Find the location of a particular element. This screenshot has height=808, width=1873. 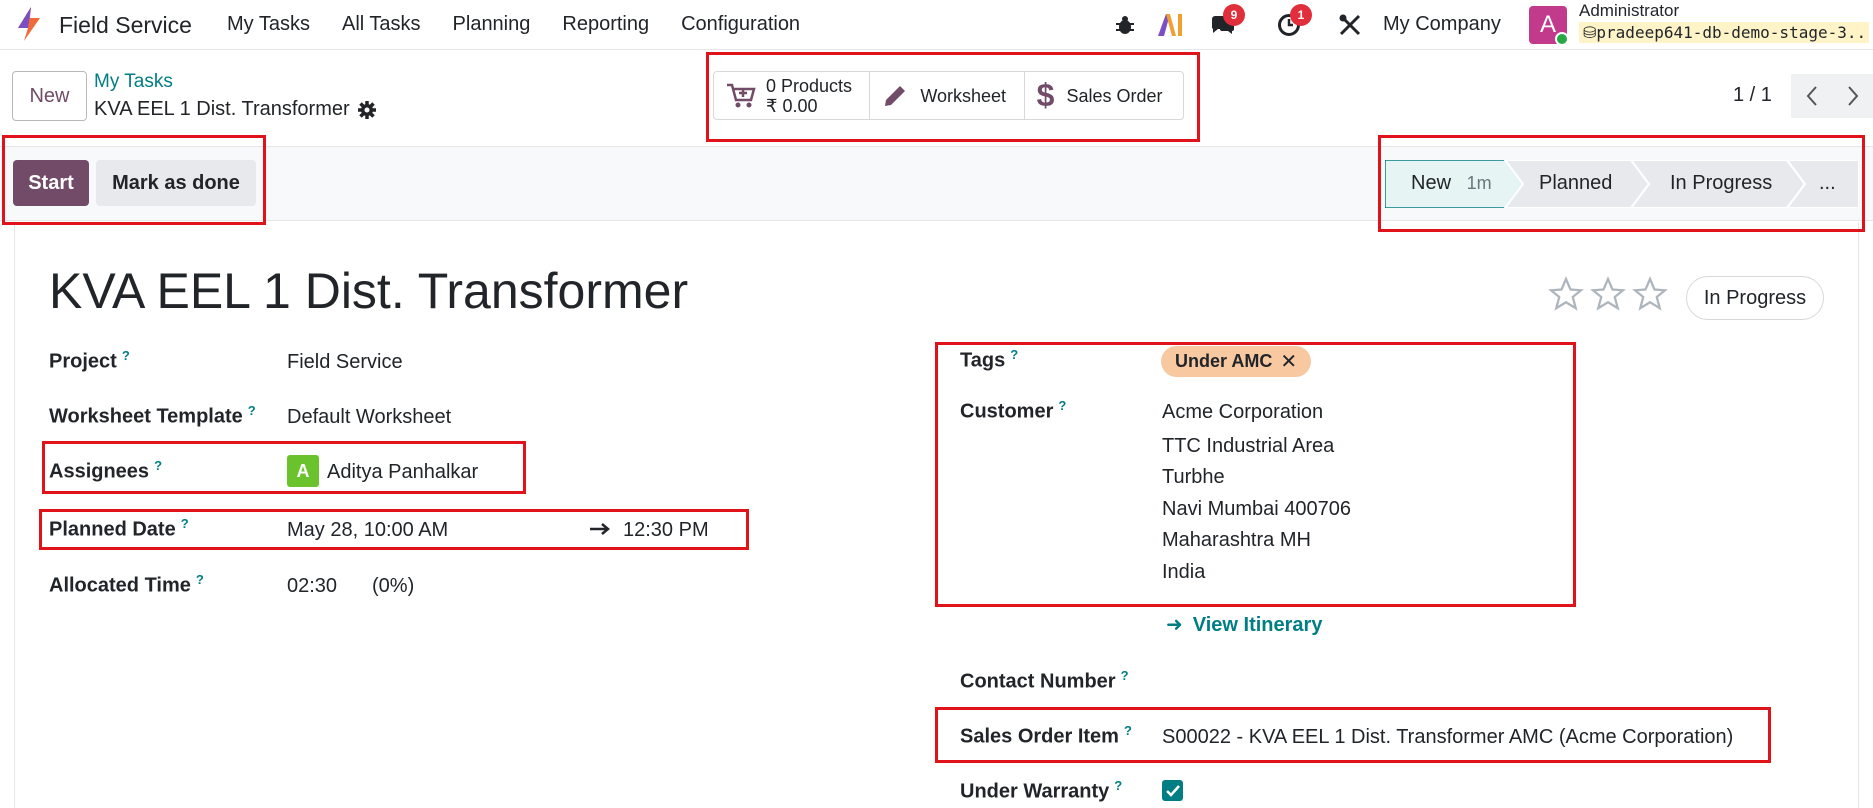

tags-label: Tags? is located at coordinates (989, 360).